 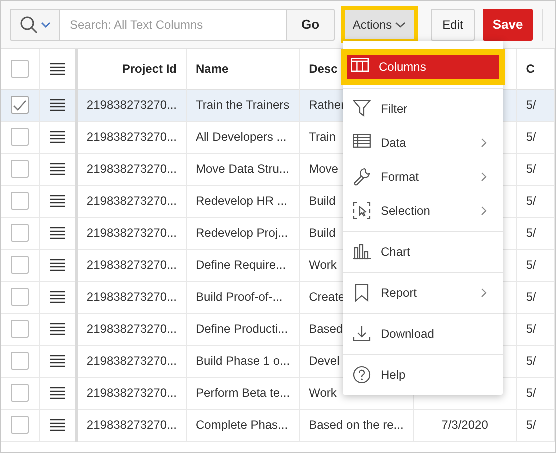 What do you see at coordinates (323, 69) in the screenshot?
I see `column-header: Desc` at bounding box center [323, 69].